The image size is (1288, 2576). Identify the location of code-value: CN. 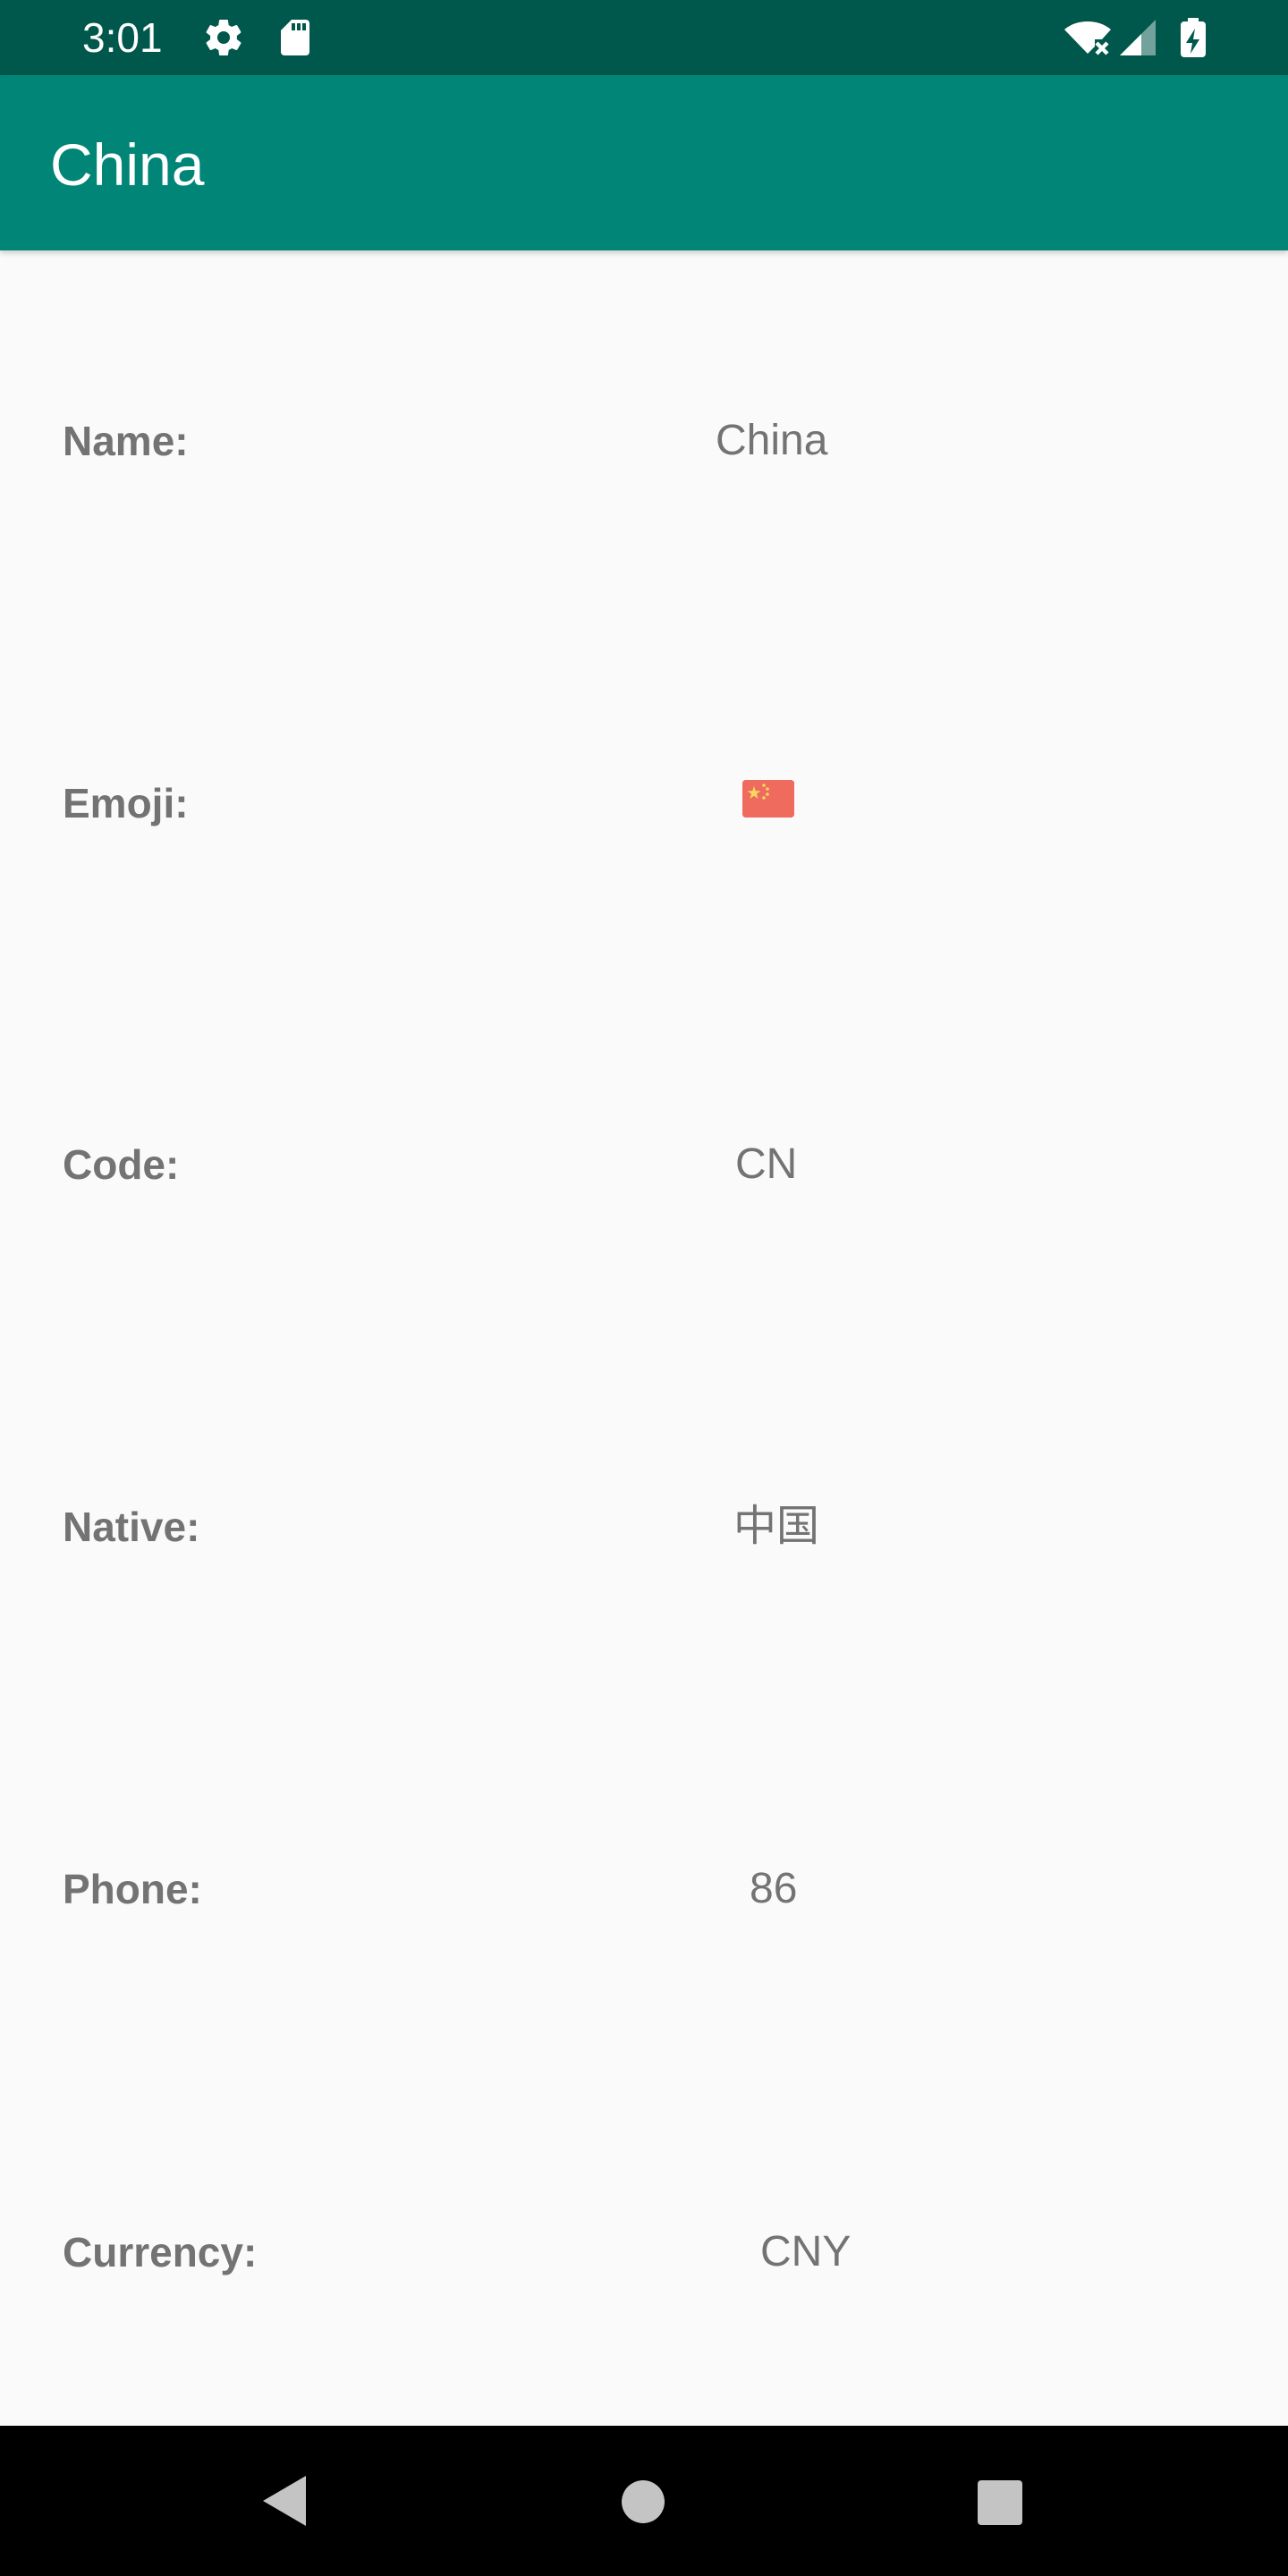
(766, 1164).